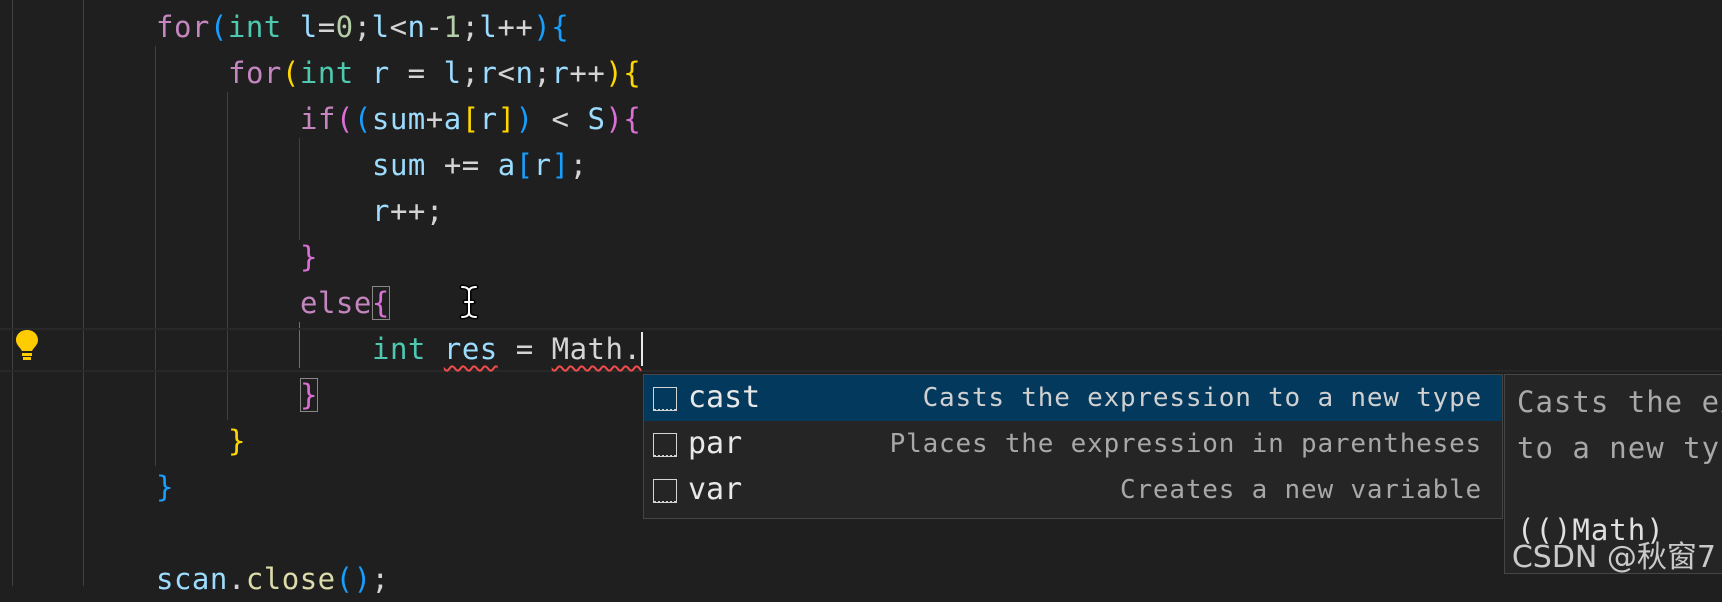  I want to click on code-line: for(int l=0;l<n-1;l++){, so click(362, 27).